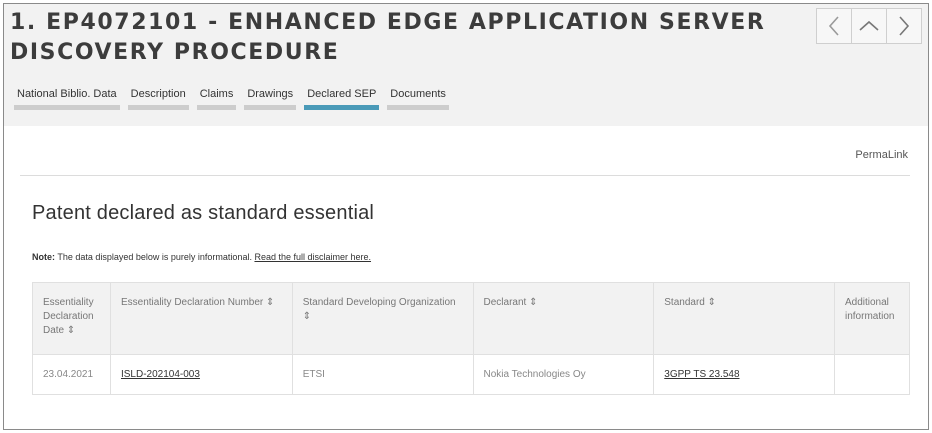 Image resolution: width=932 pixels, height=433 pixels. I want to click on chevron-right-icon, so click(904, 26).